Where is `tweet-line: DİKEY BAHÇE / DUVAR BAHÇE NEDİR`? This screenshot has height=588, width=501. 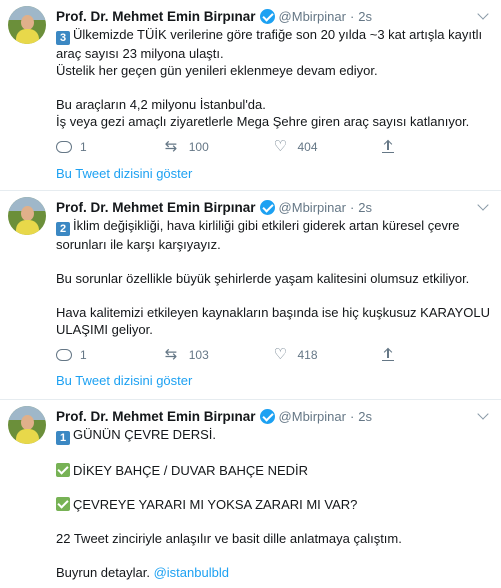
tweet-line: DİKEY BAHÇE / DUVAR BAHÇE NEDİR is located at coordinates (191, 470).